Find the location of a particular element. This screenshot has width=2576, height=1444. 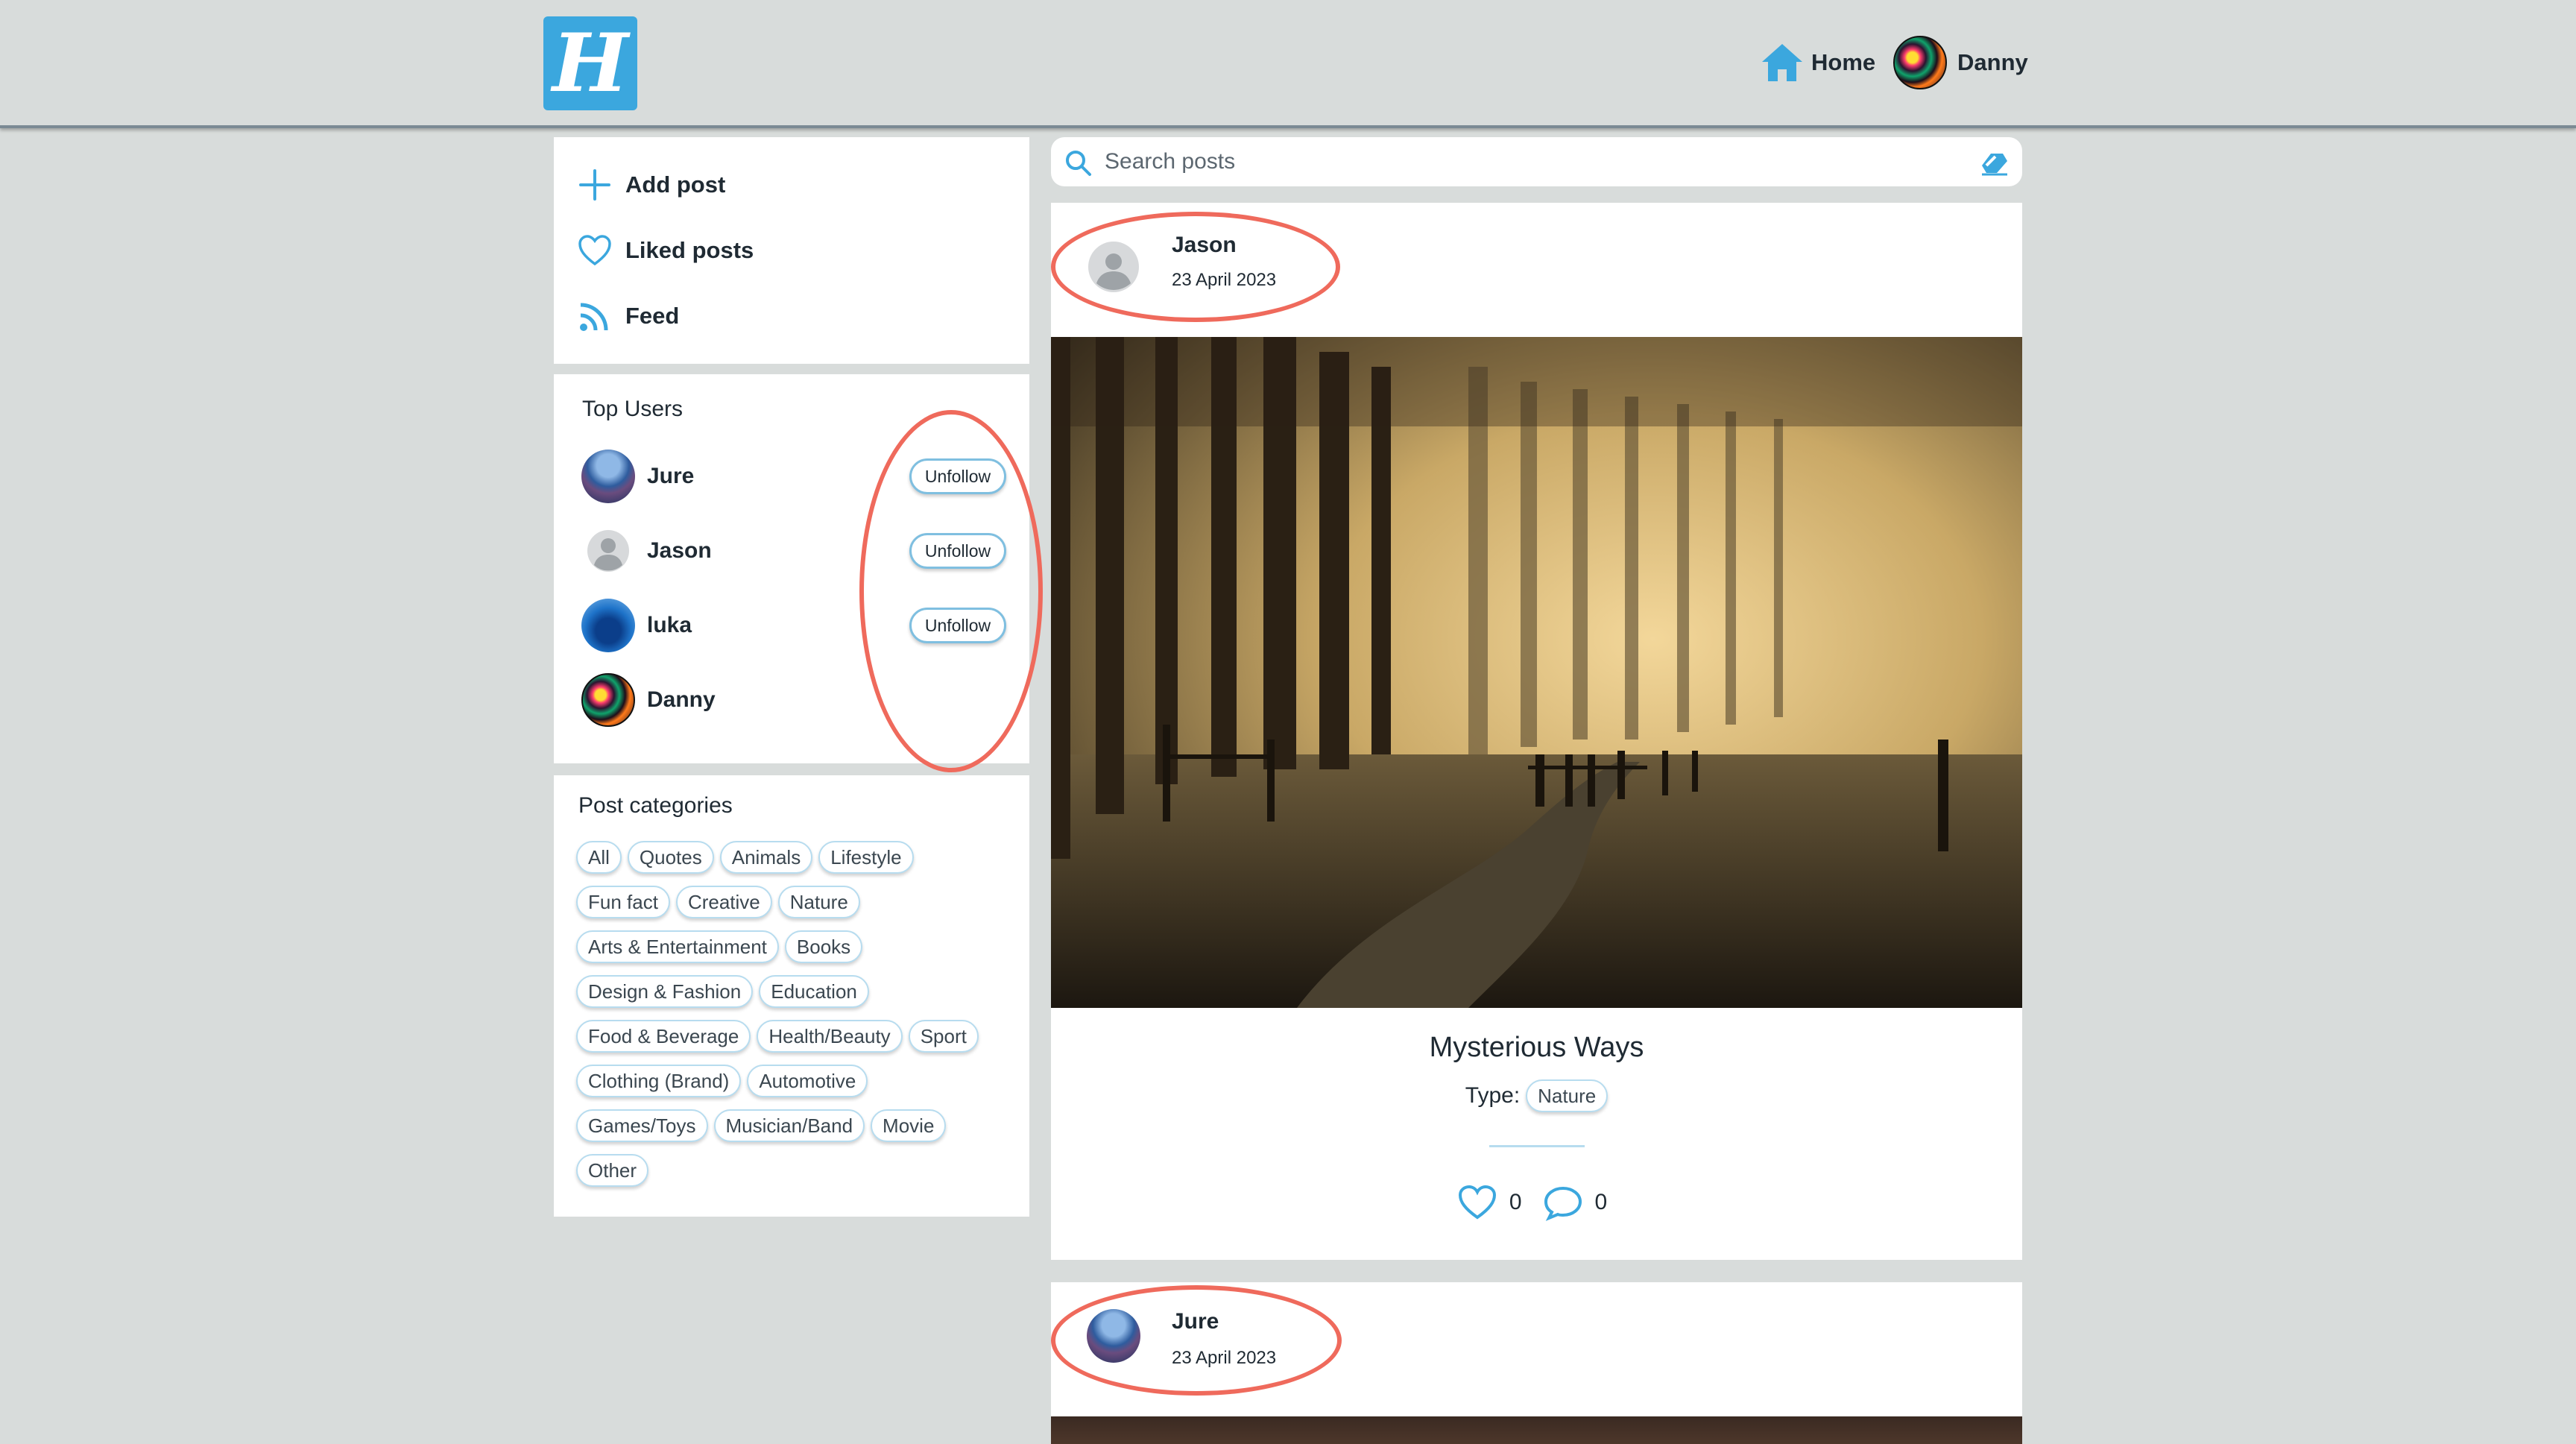

category-chip: Health/Beauty is located at coordinates (830, 1036).